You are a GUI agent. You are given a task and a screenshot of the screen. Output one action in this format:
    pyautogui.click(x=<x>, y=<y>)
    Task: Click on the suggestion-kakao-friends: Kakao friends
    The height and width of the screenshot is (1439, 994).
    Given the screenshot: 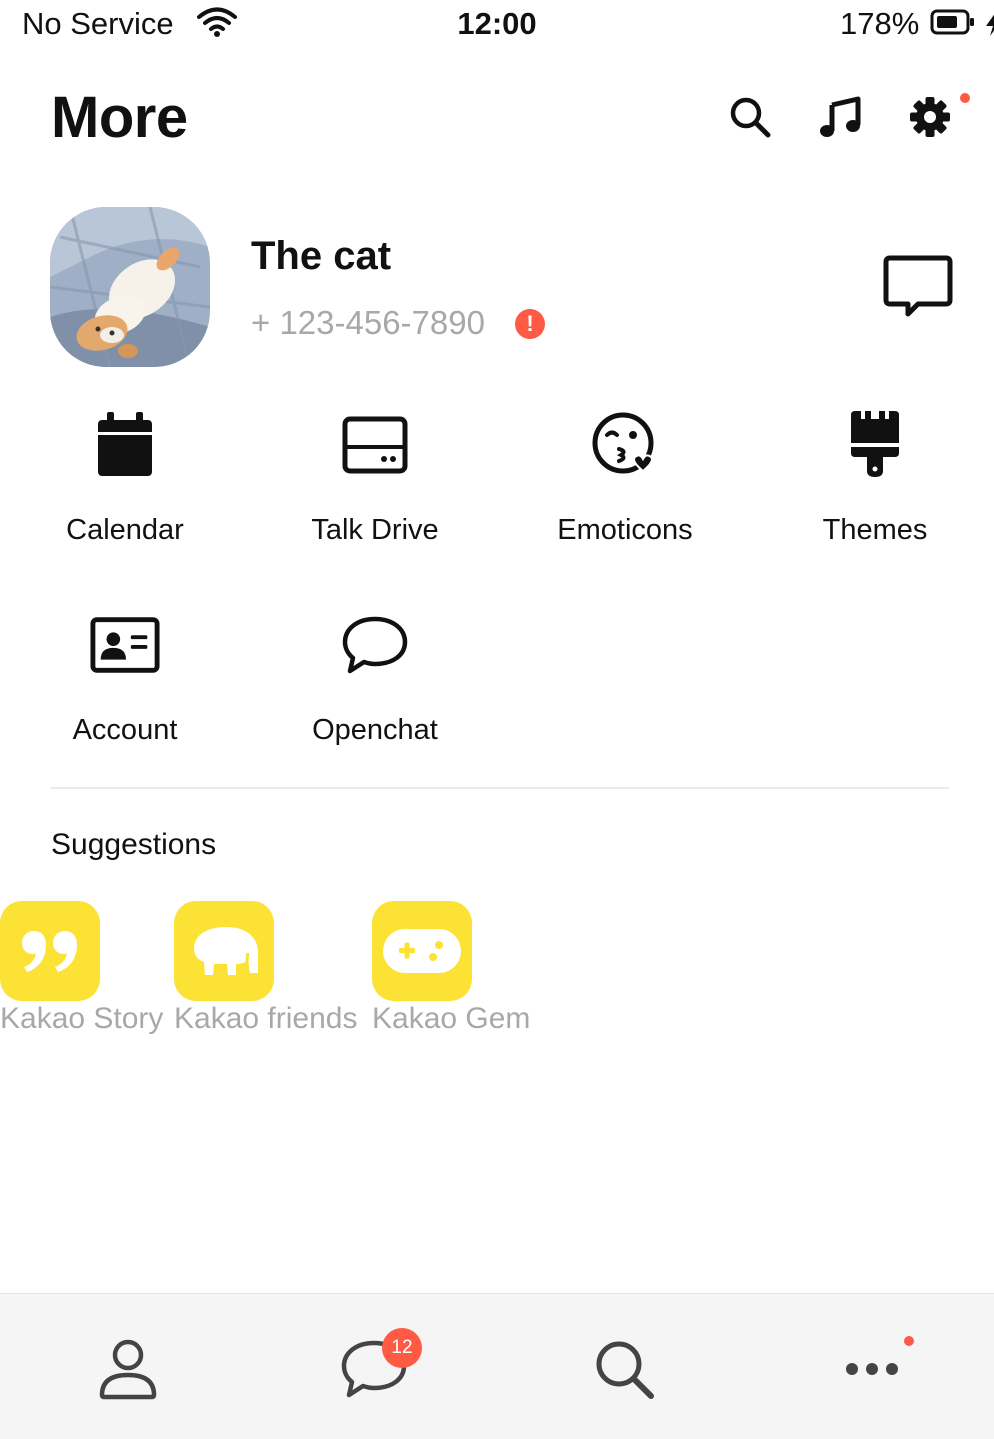 What is the action you would take?
    pyautogui.click(x=265, y=968)
    